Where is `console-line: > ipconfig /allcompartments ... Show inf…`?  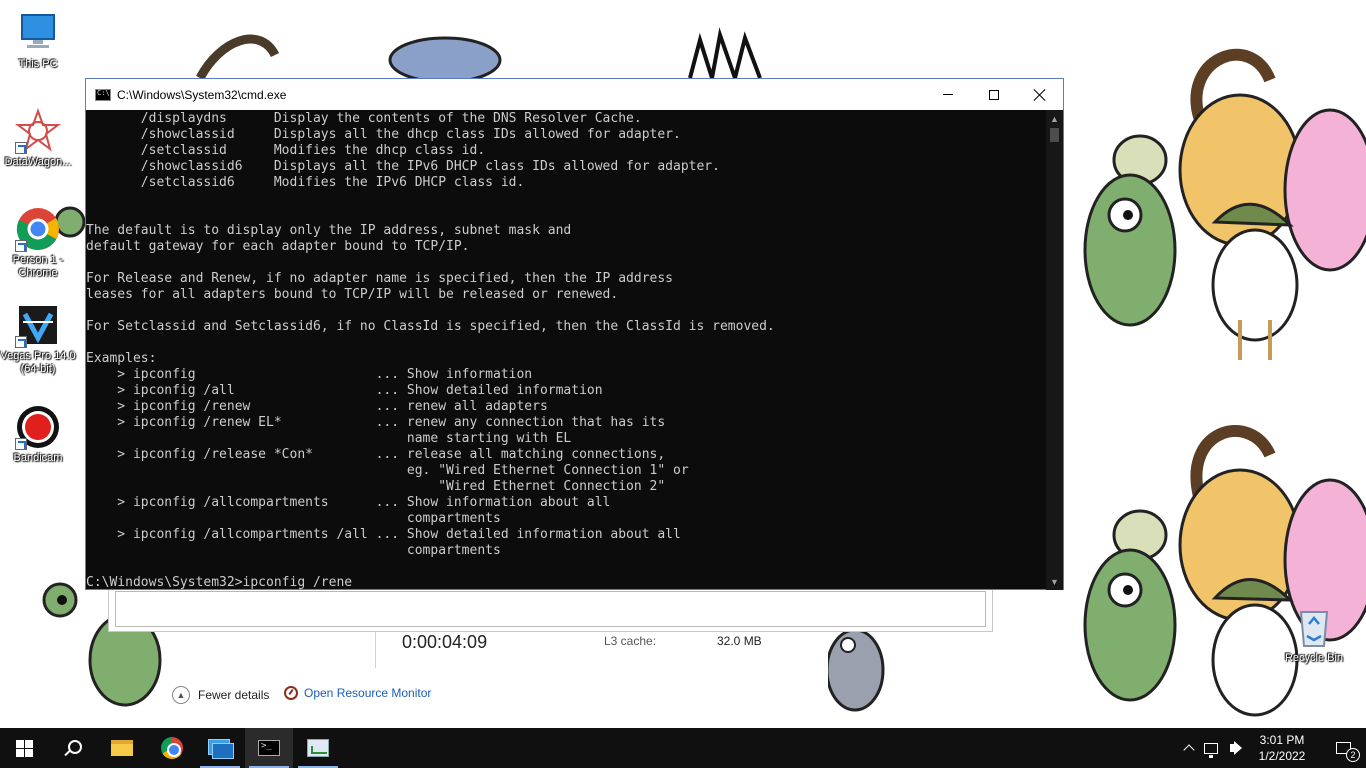
console-line: > ipconfig /allcompartments ... Show inf… is located at coordinates (348, 502).